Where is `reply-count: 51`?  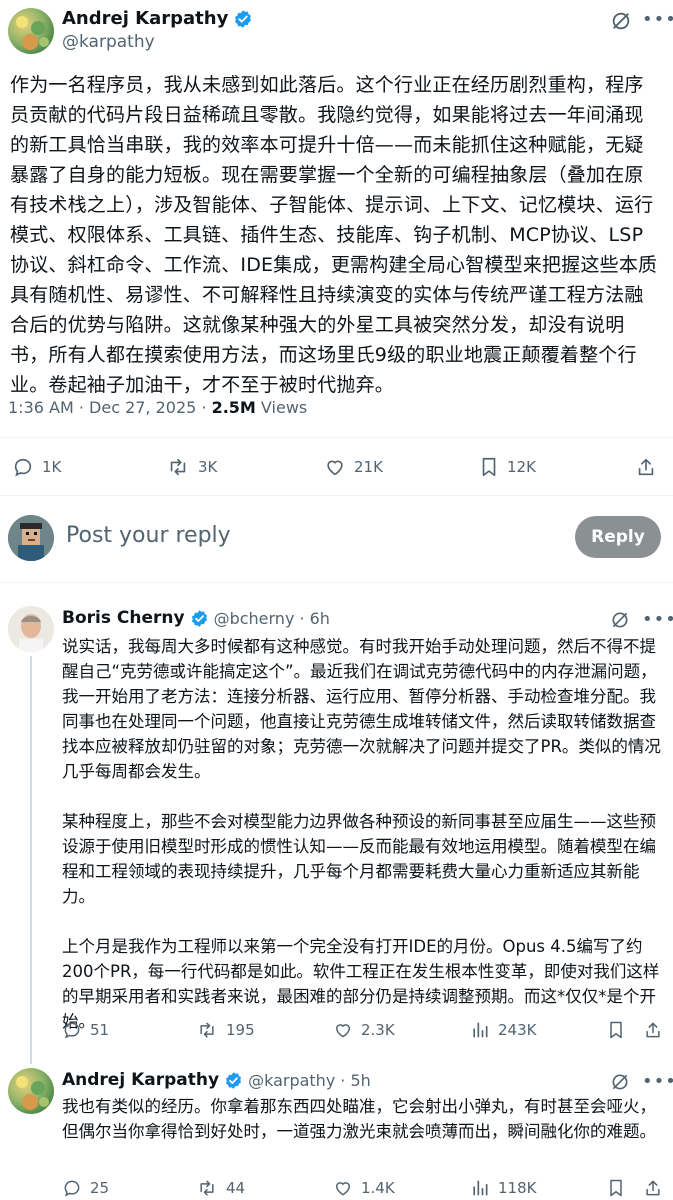 reply-count: 51 is located at coordinates (100, 1030).